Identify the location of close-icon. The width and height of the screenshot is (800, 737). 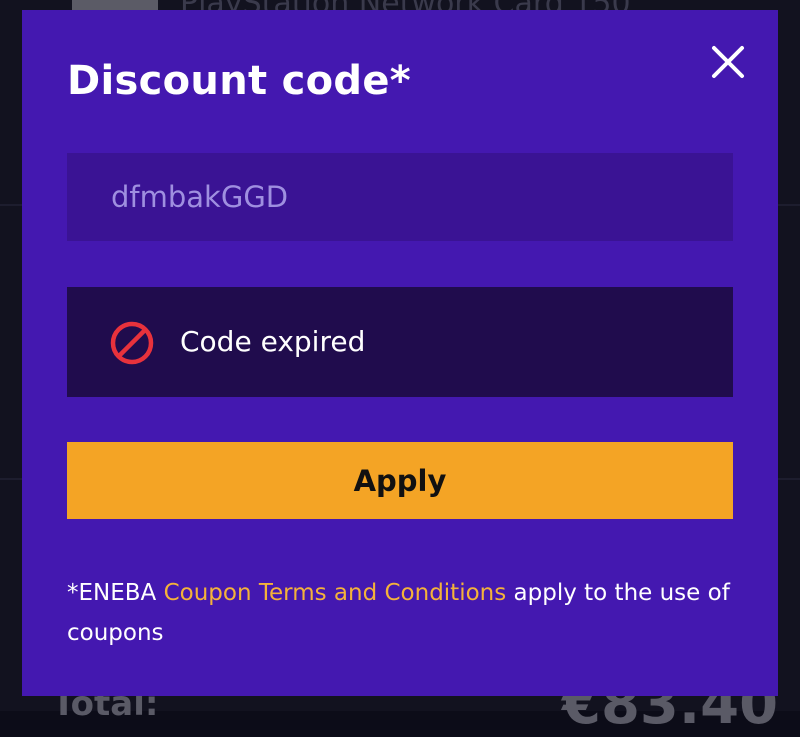
(728, 62).